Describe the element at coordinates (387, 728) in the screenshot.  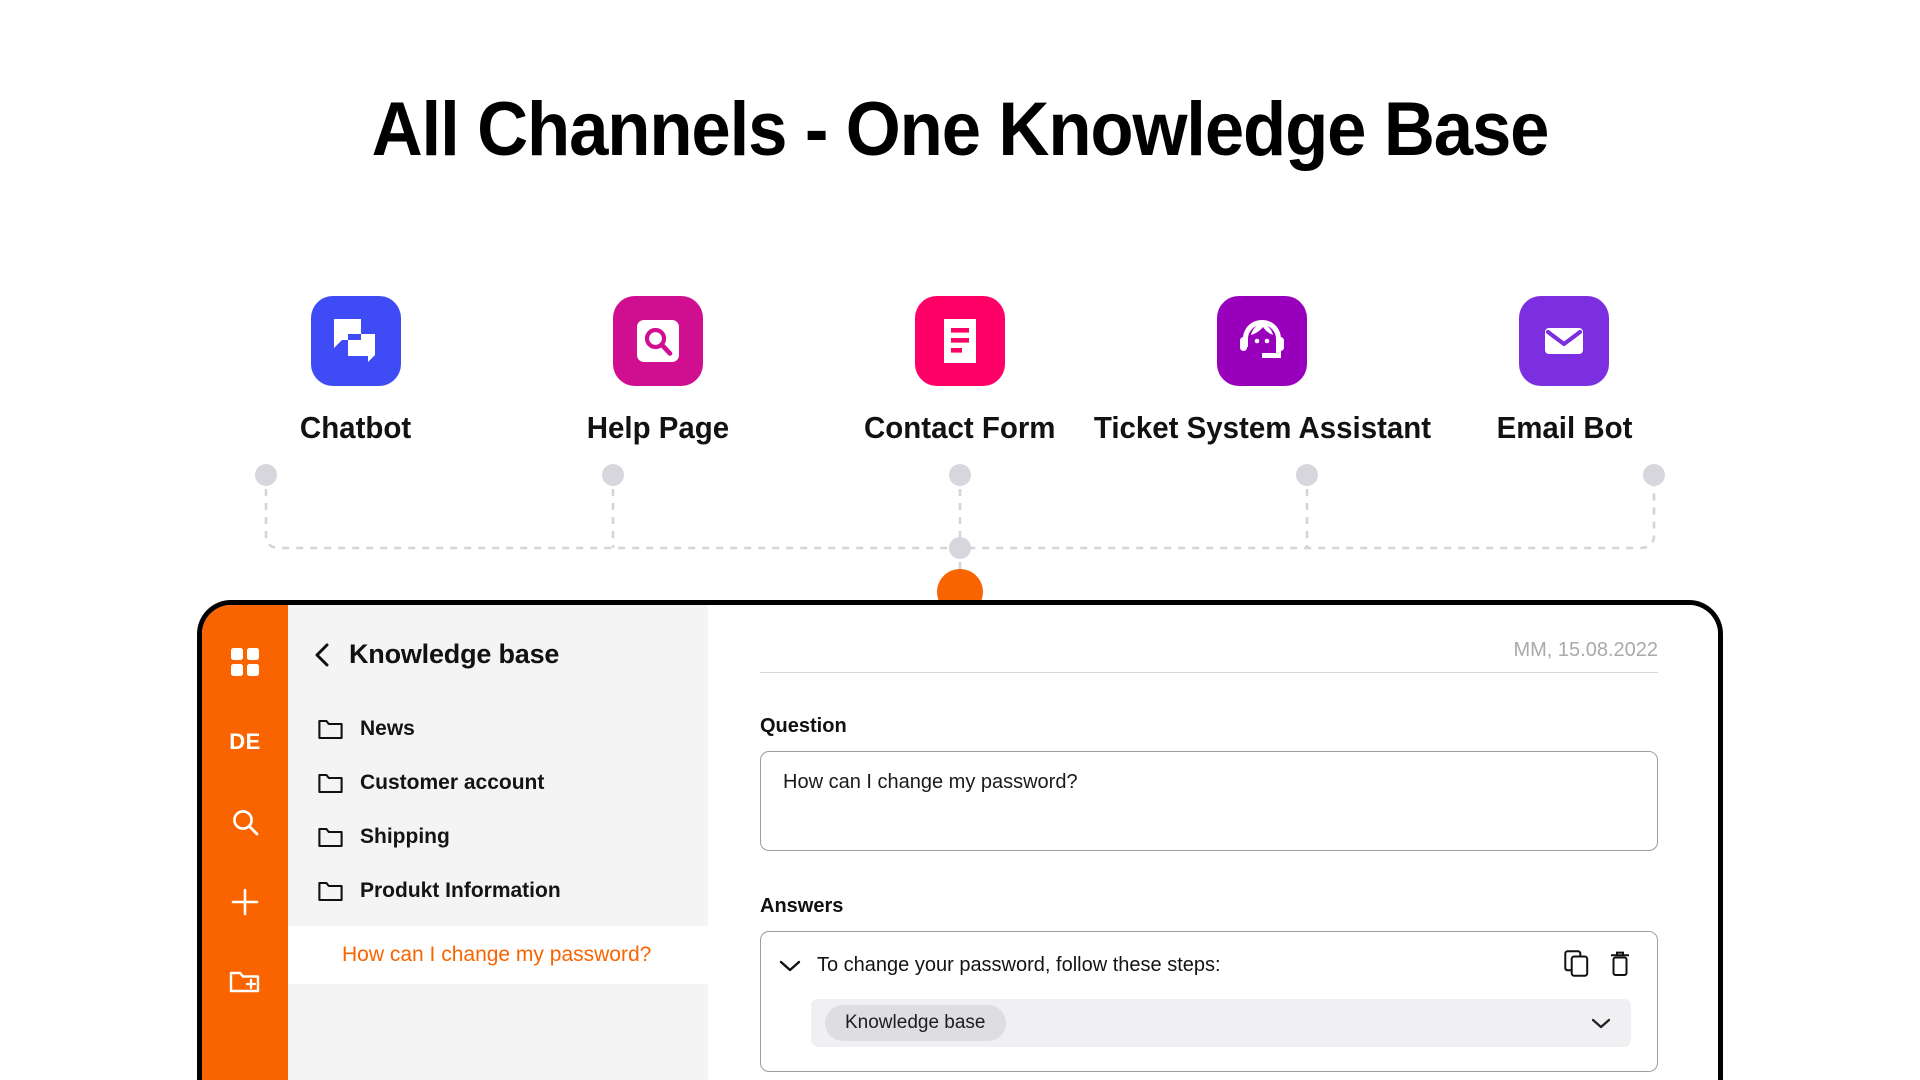
I see `folder-label: News` at that location.